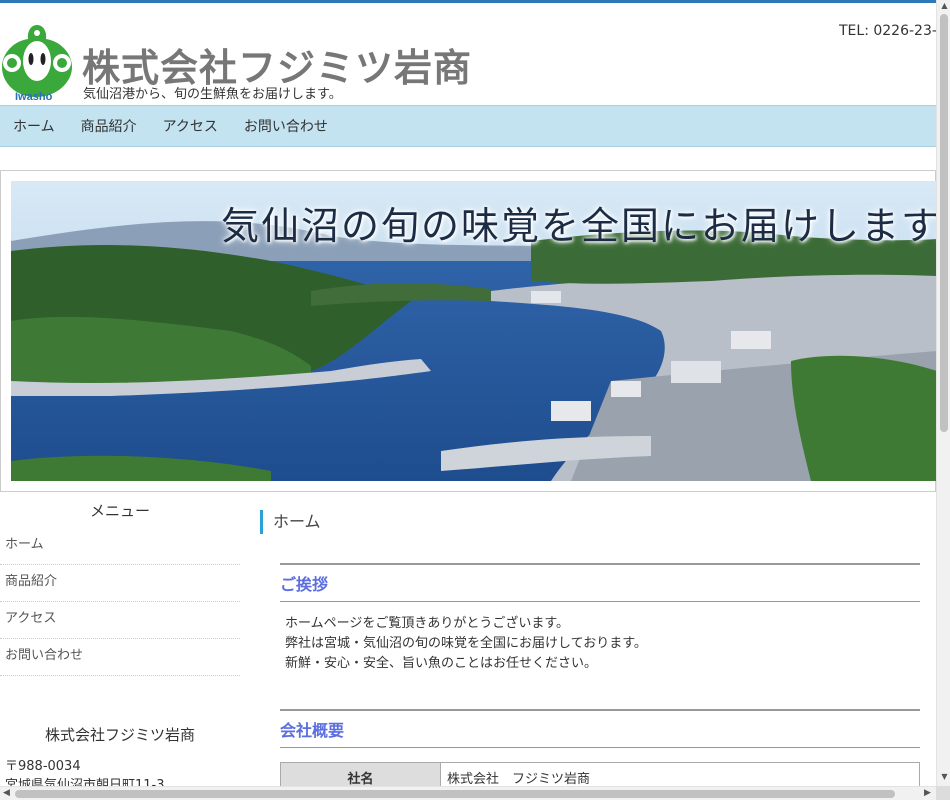 The image size is (950, 800). Describe the element at coordinates (109, 126) in the screenshot. I see `nav-item-products: 商品紹介` at that location.